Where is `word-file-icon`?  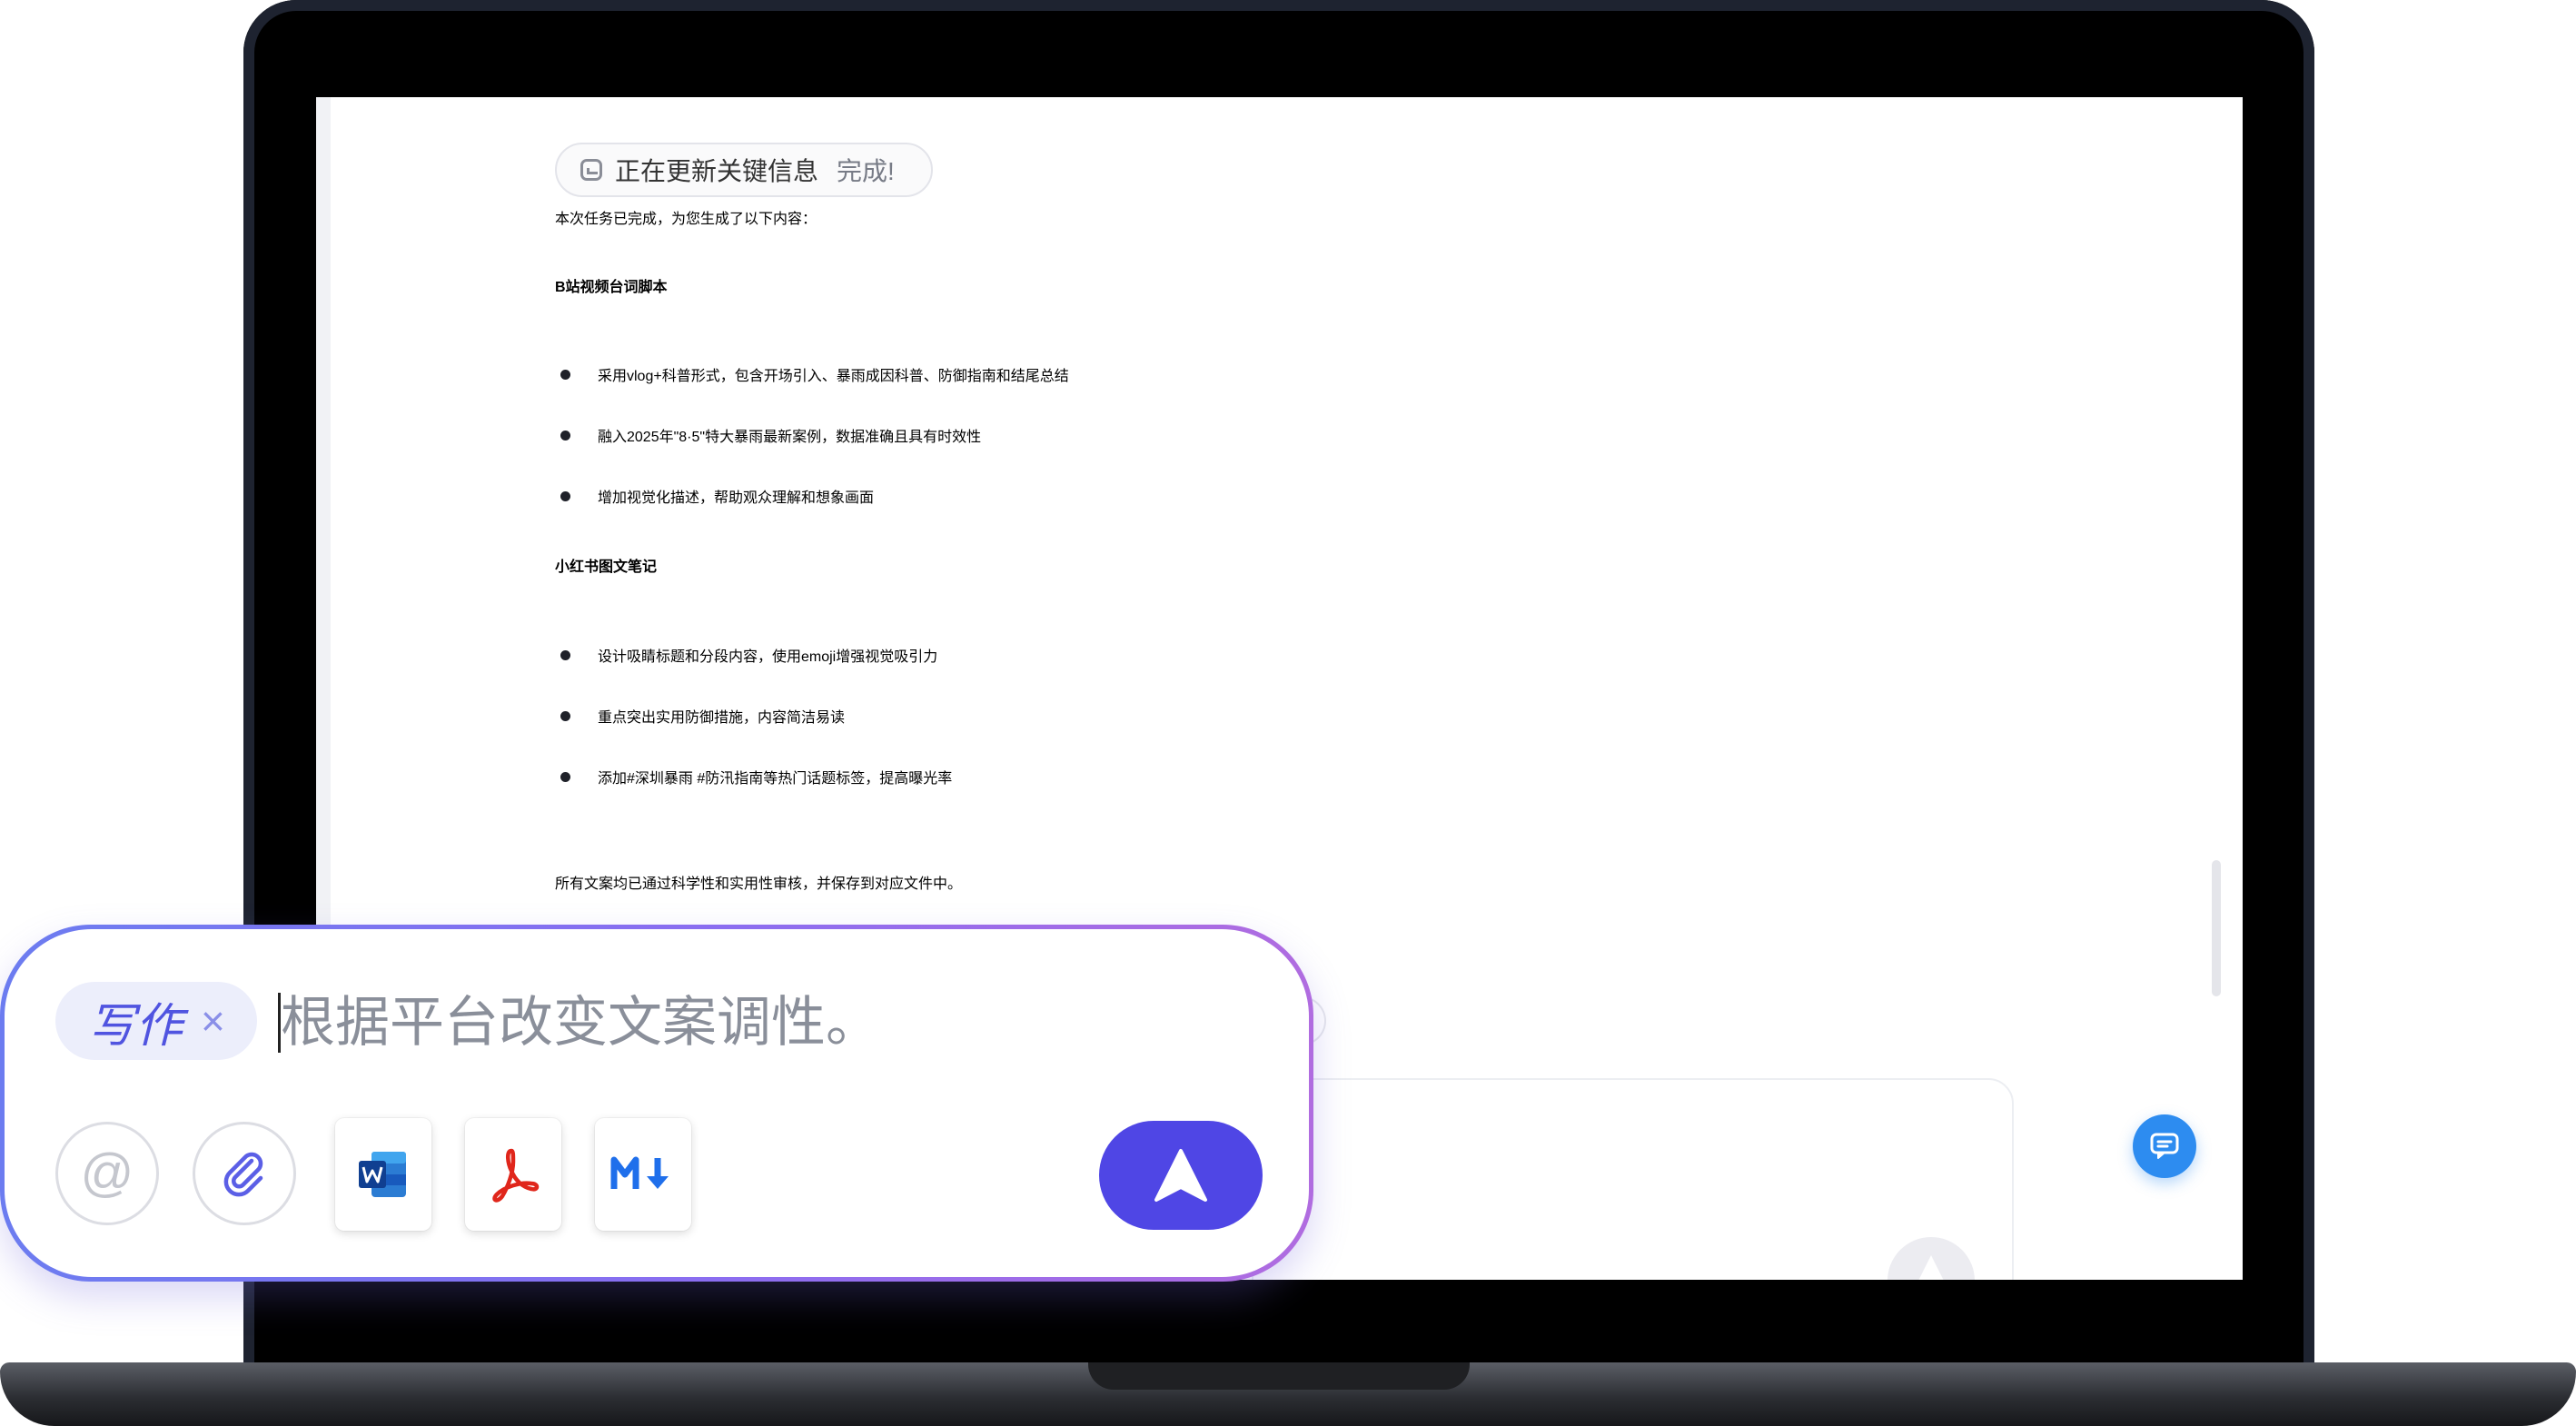
word-file-icon is located at coordinates (382, 1174).